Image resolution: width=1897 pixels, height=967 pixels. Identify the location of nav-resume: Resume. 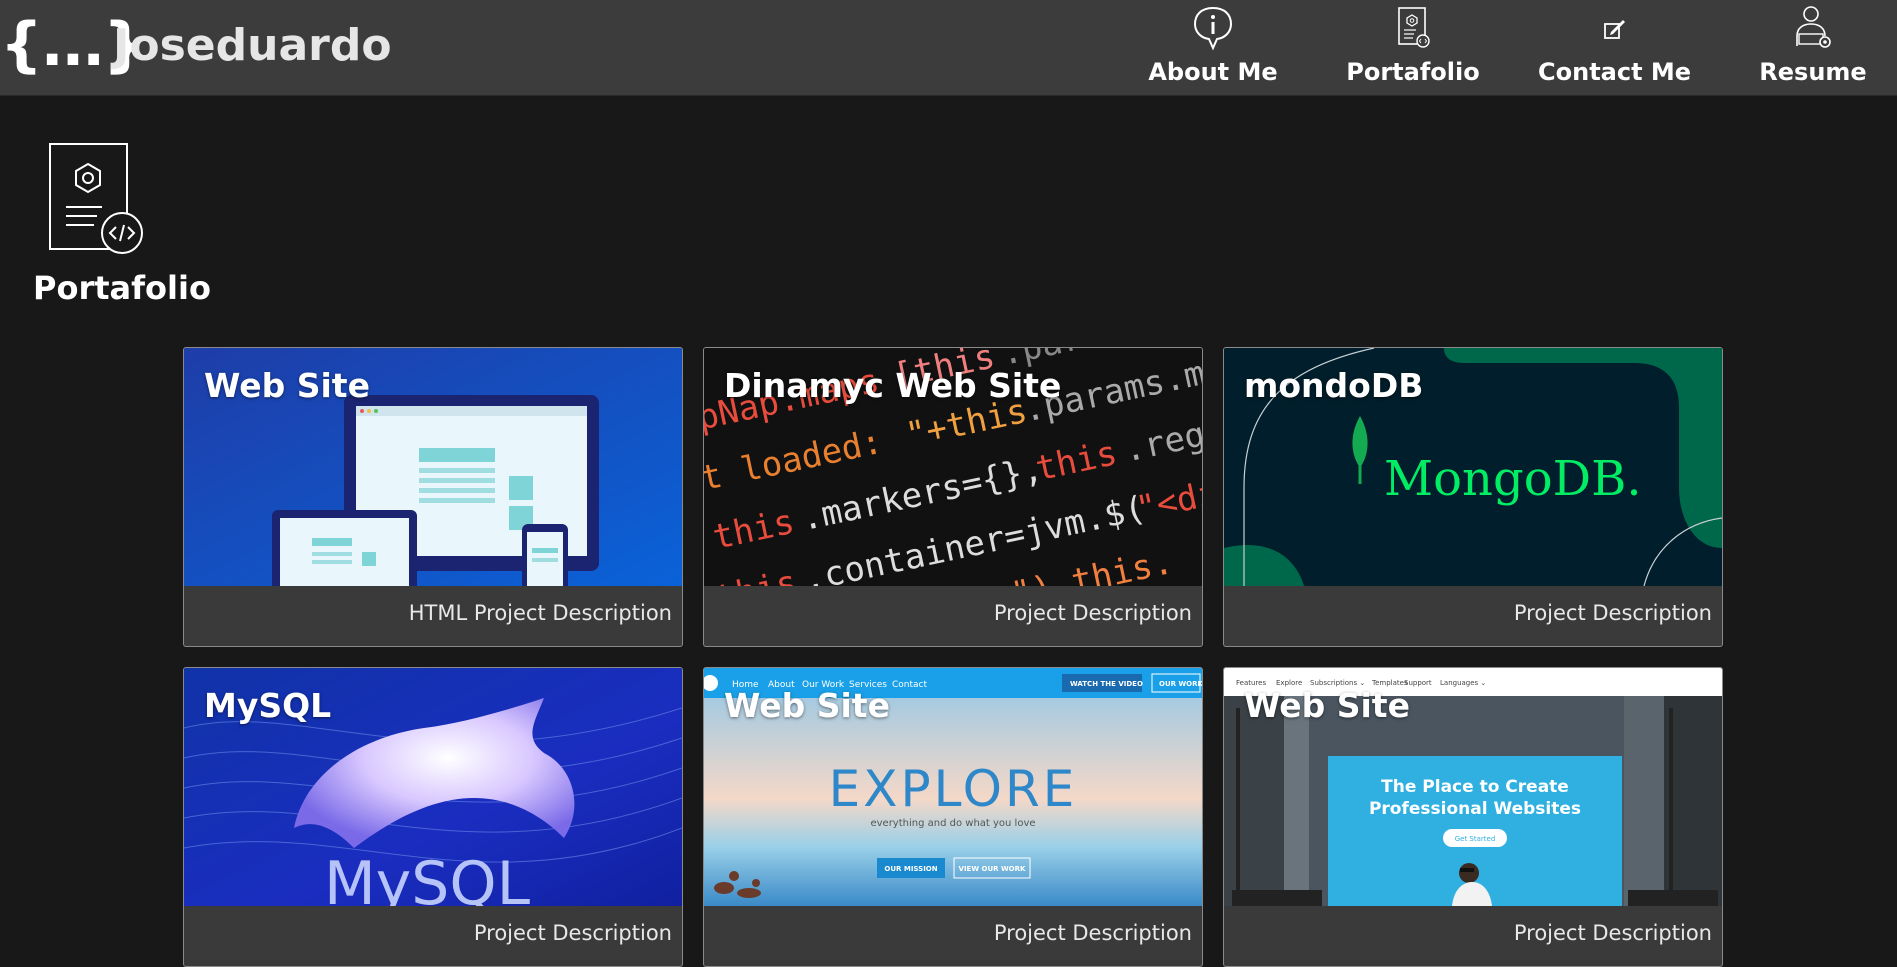
(1813, 47).